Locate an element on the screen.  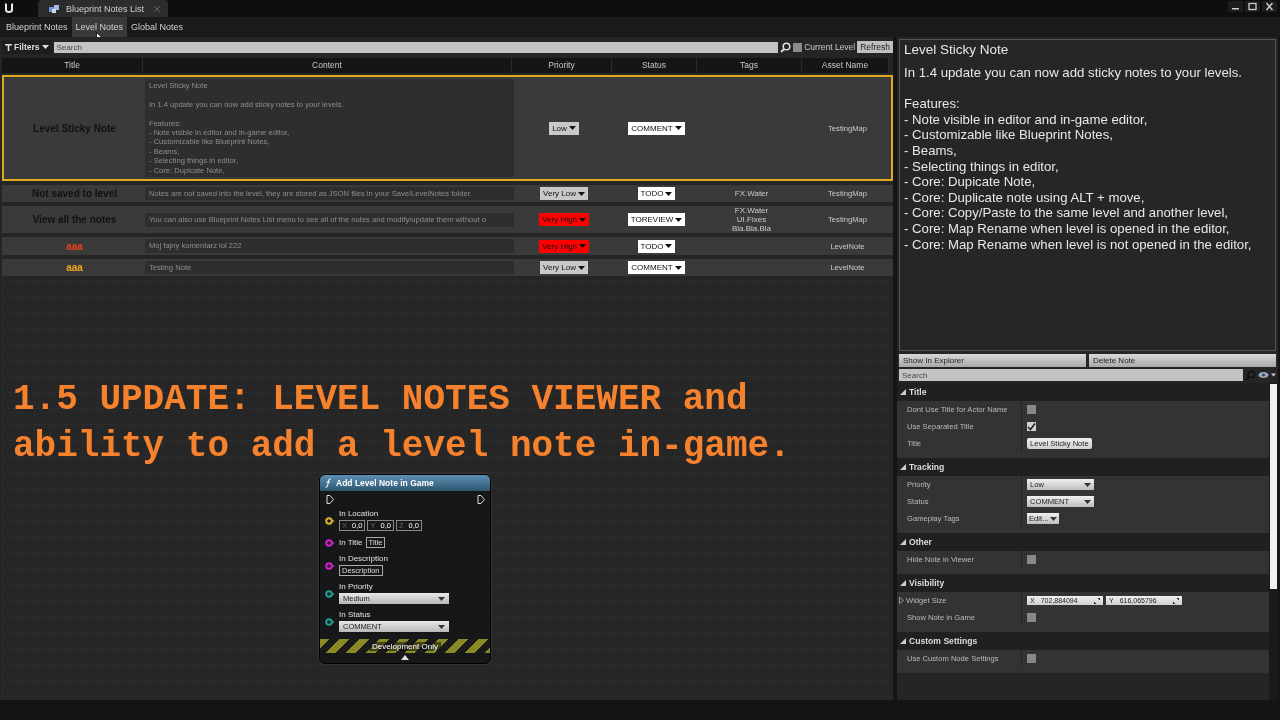
table-row is located at coordinates (447, 128).